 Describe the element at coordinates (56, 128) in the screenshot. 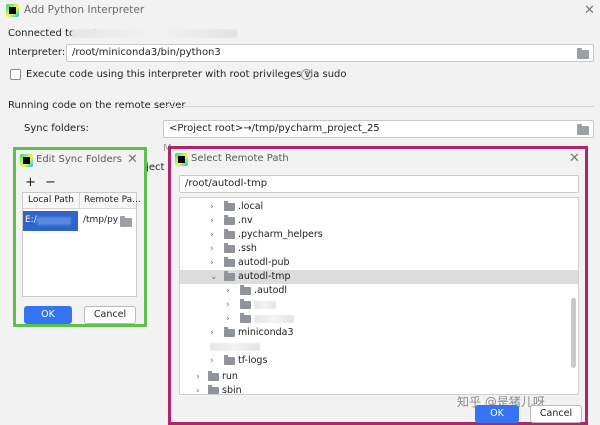

I see `sync-folders-label: Sync folders:` at that location.